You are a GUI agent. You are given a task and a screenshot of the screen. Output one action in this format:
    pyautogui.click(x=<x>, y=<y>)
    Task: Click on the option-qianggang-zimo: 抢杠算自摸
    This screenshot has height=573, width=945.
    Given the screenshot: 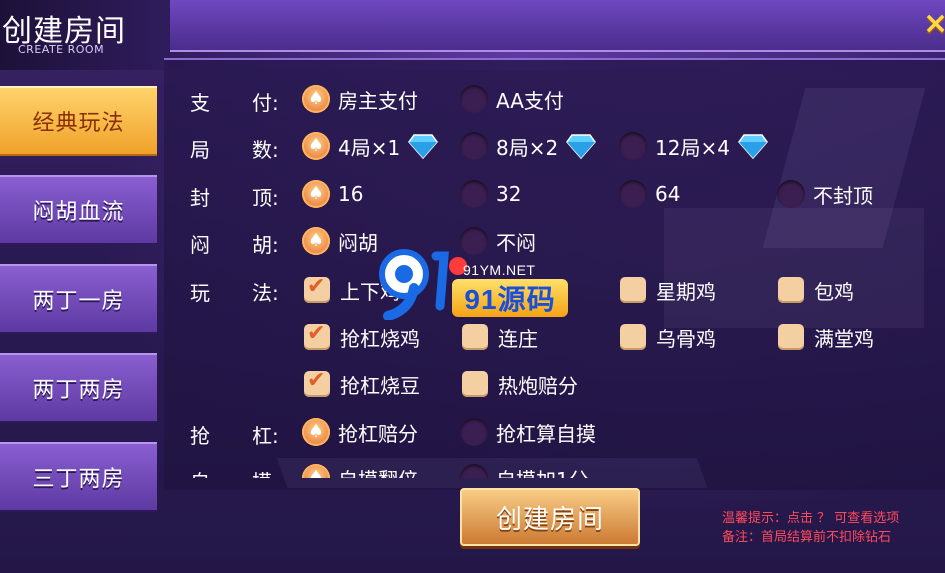 What is the action you would take?
    pyautogui.click(x=528, y=432)
    